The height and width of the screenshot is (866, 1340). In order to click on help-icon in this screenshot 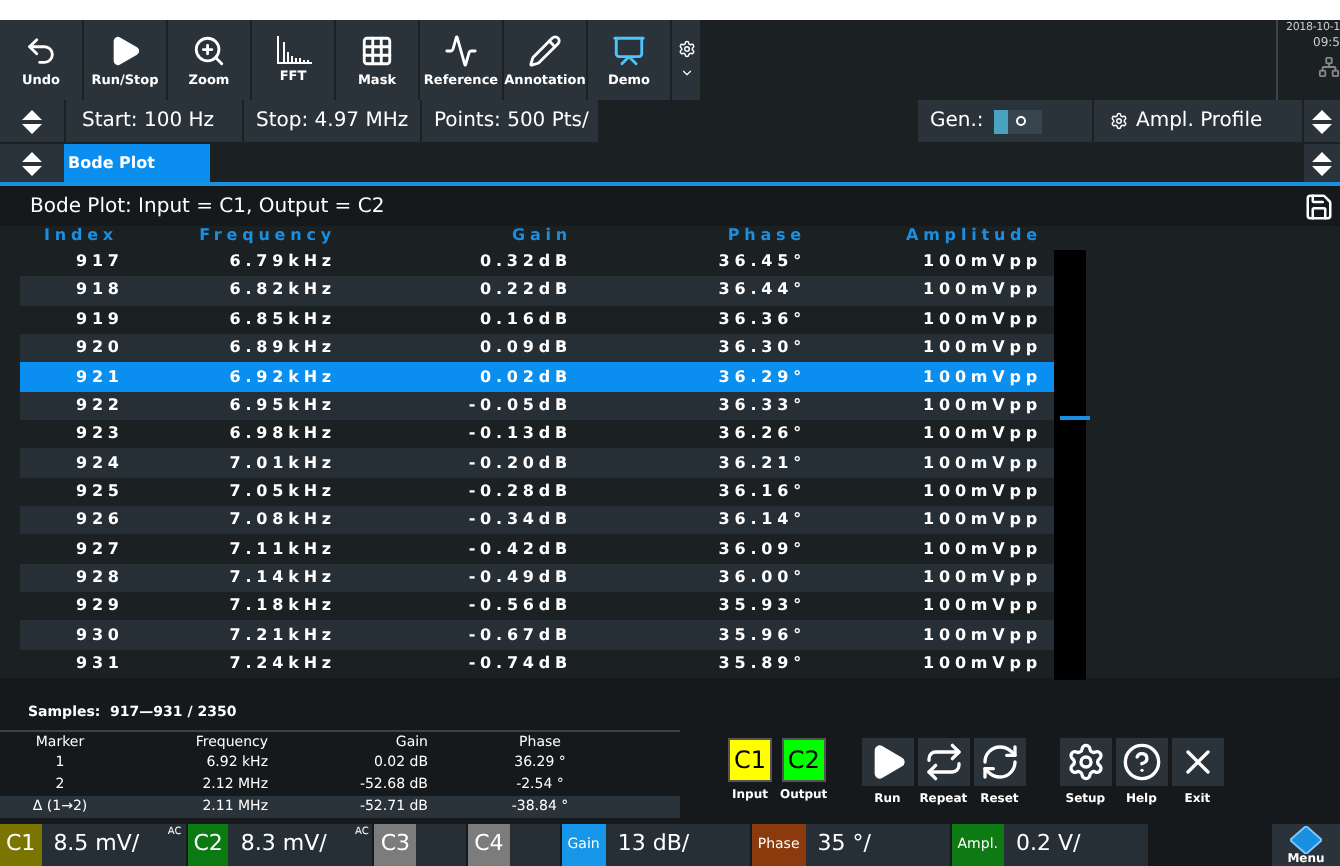, I will do `click(1141, 762)`.